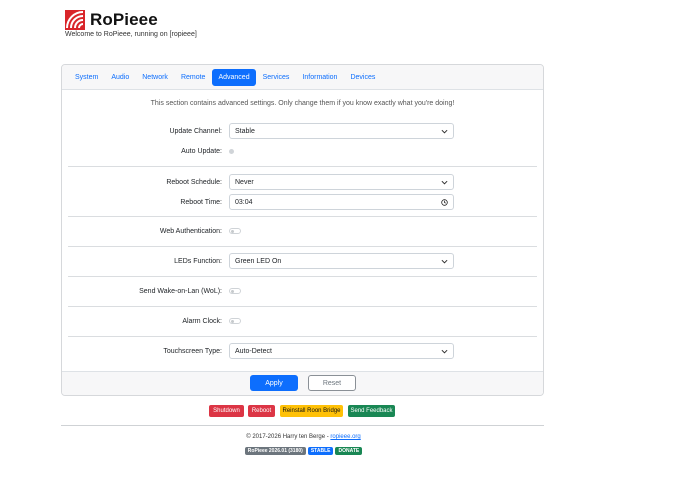 This screenshot has width=683, height=500. What do you see at coordinates (345, 437) in the screenshot?
I see `ropieee-link: ropieee.org` at bounding box center [345, 437].